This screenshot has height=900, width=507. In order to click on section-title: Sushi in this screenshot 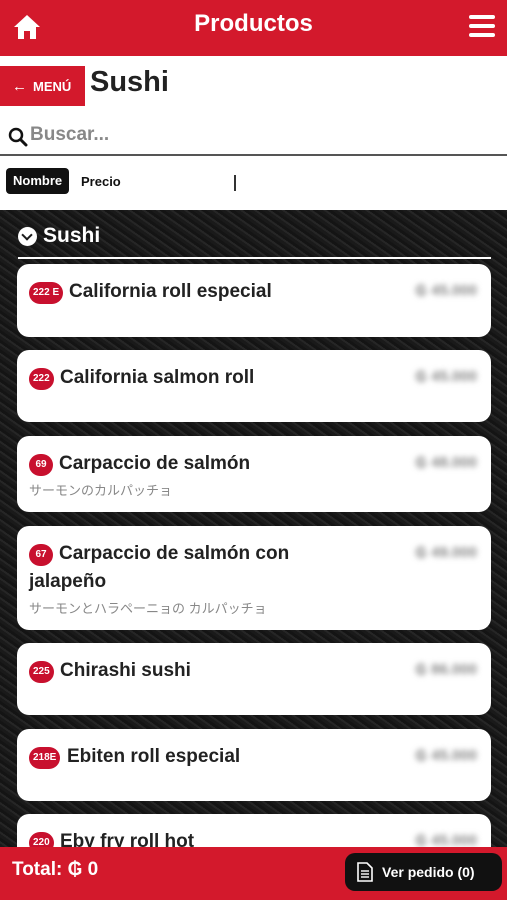, I will do `click(129, 82)`.